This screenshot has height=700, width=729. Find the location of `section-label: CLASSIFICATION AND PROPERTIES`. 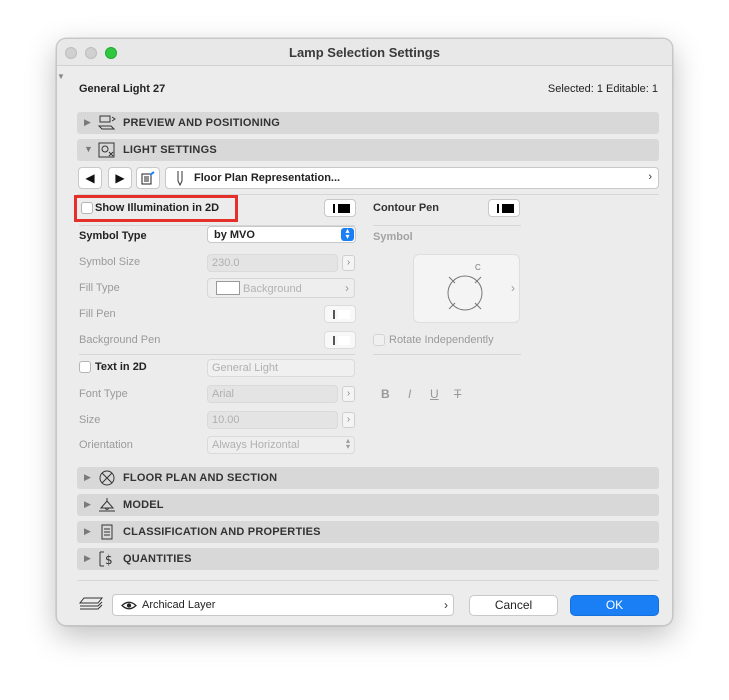

section-label: CLASSIFICATION AND PROPERTIES is located at coordinates (222, 532).